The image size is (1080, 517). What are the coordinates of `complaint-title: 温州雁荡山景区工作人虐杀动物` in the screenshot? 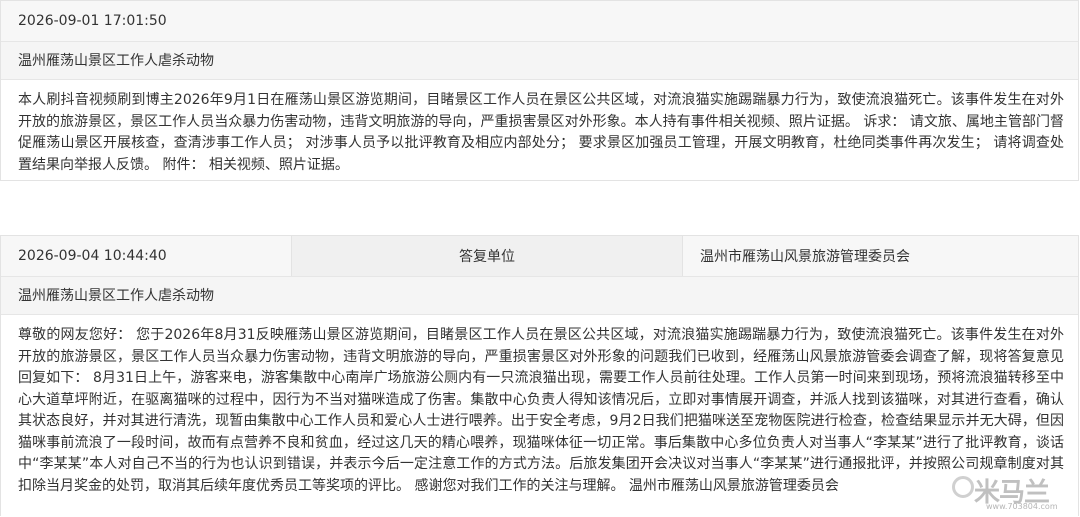 It's located at (116, 60).